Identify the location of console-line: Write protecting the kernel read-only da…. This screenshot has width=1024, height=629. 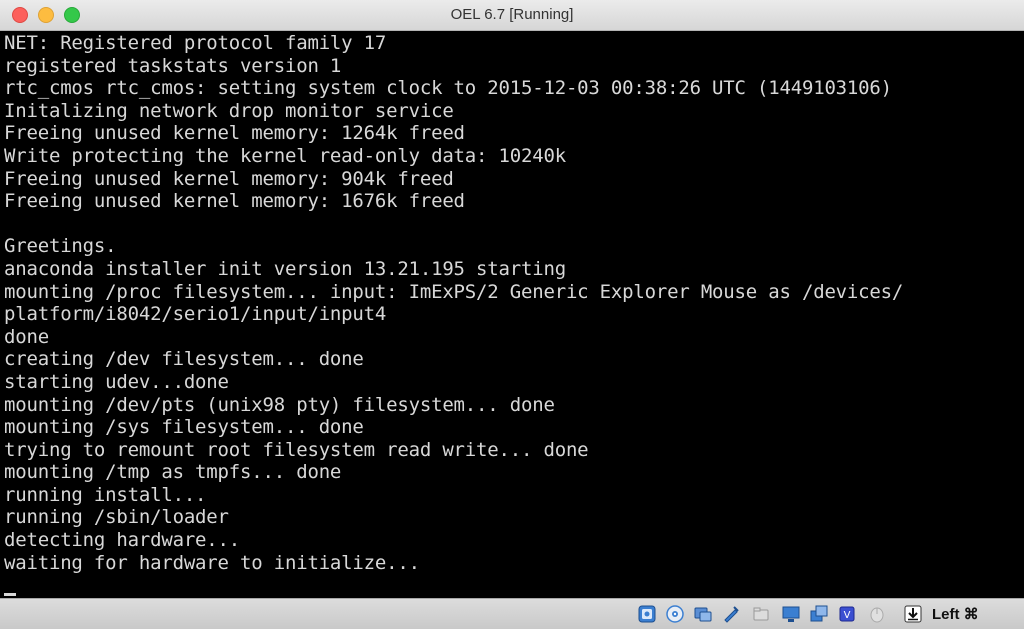
(285, 155).